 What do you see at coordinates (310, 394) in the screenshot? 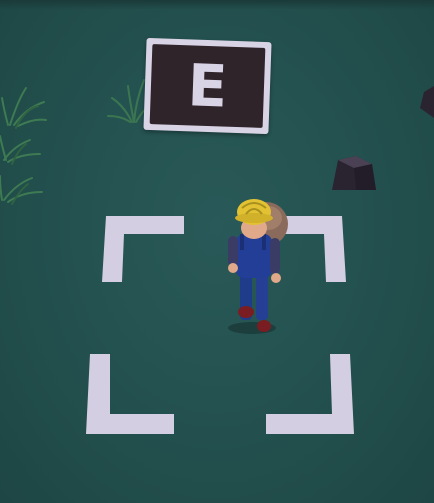
I see `corner-marker-bottom-right` at bounding box center [310, 394].